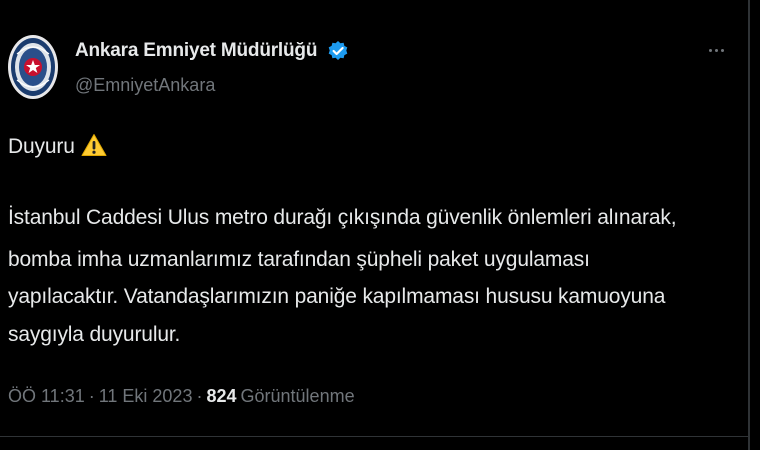 Image resolution: width=760 pixels, height=450 pixels. What do you see at coordinates (221, 396) in the screenshot?
I see `views-count: 824` at bounding box center [221, 396].